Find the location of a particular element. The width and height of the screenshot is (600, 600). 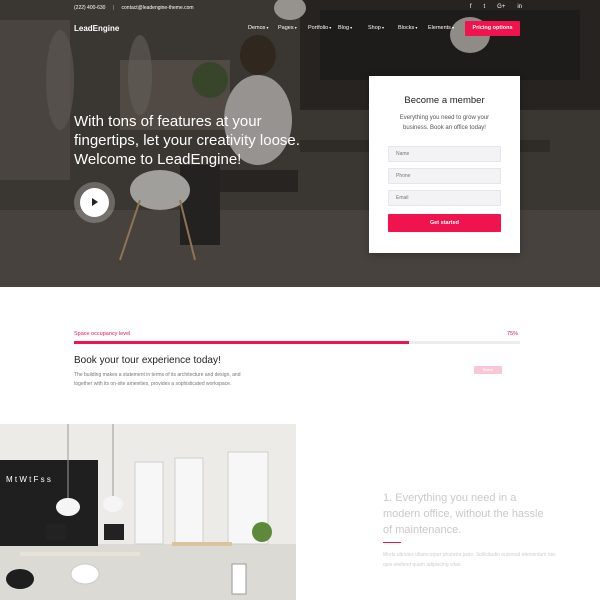

play-button-circle is located at coordinates (94, 202).